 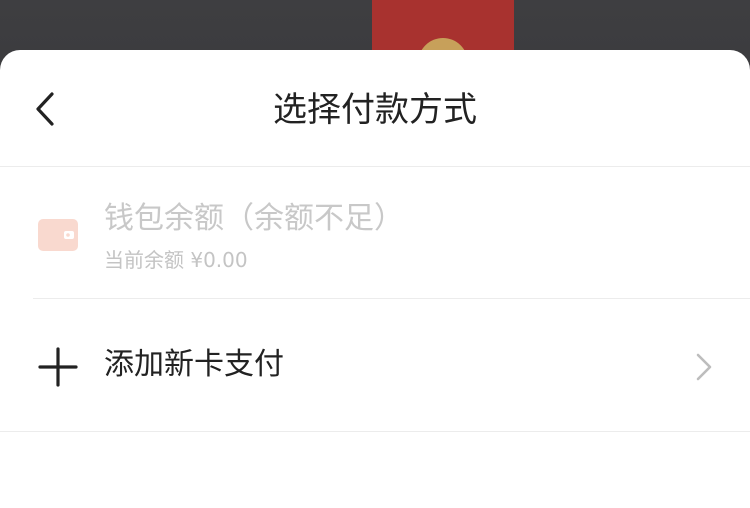 What do you see at coordinates (58, 367) in the screenshot?
I see `plus-icon` at bounding box center [58, 367].